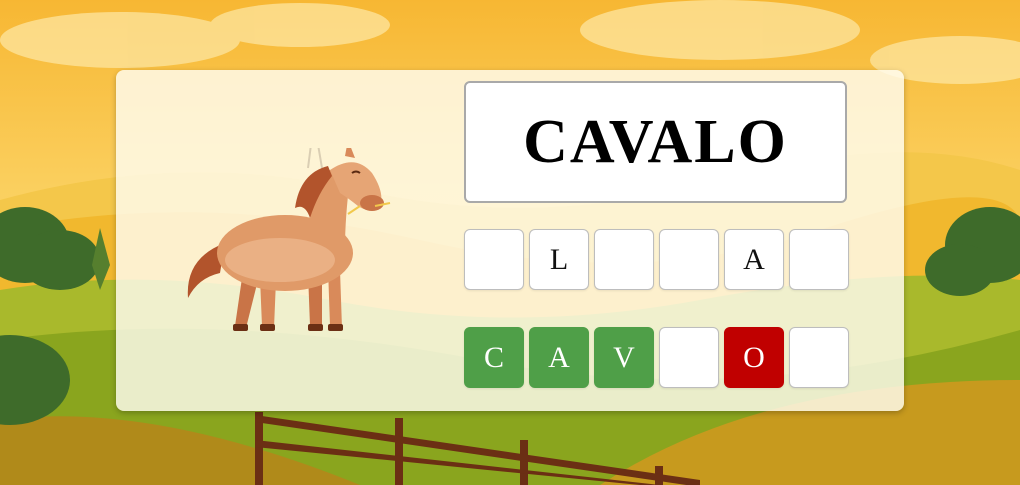 The width and height of the screenshot is (1020, 485). What do you see at coordinates (655, 142) in the screenshot?
I see `target-word: CAVALO` at bounding box center [655, 142].